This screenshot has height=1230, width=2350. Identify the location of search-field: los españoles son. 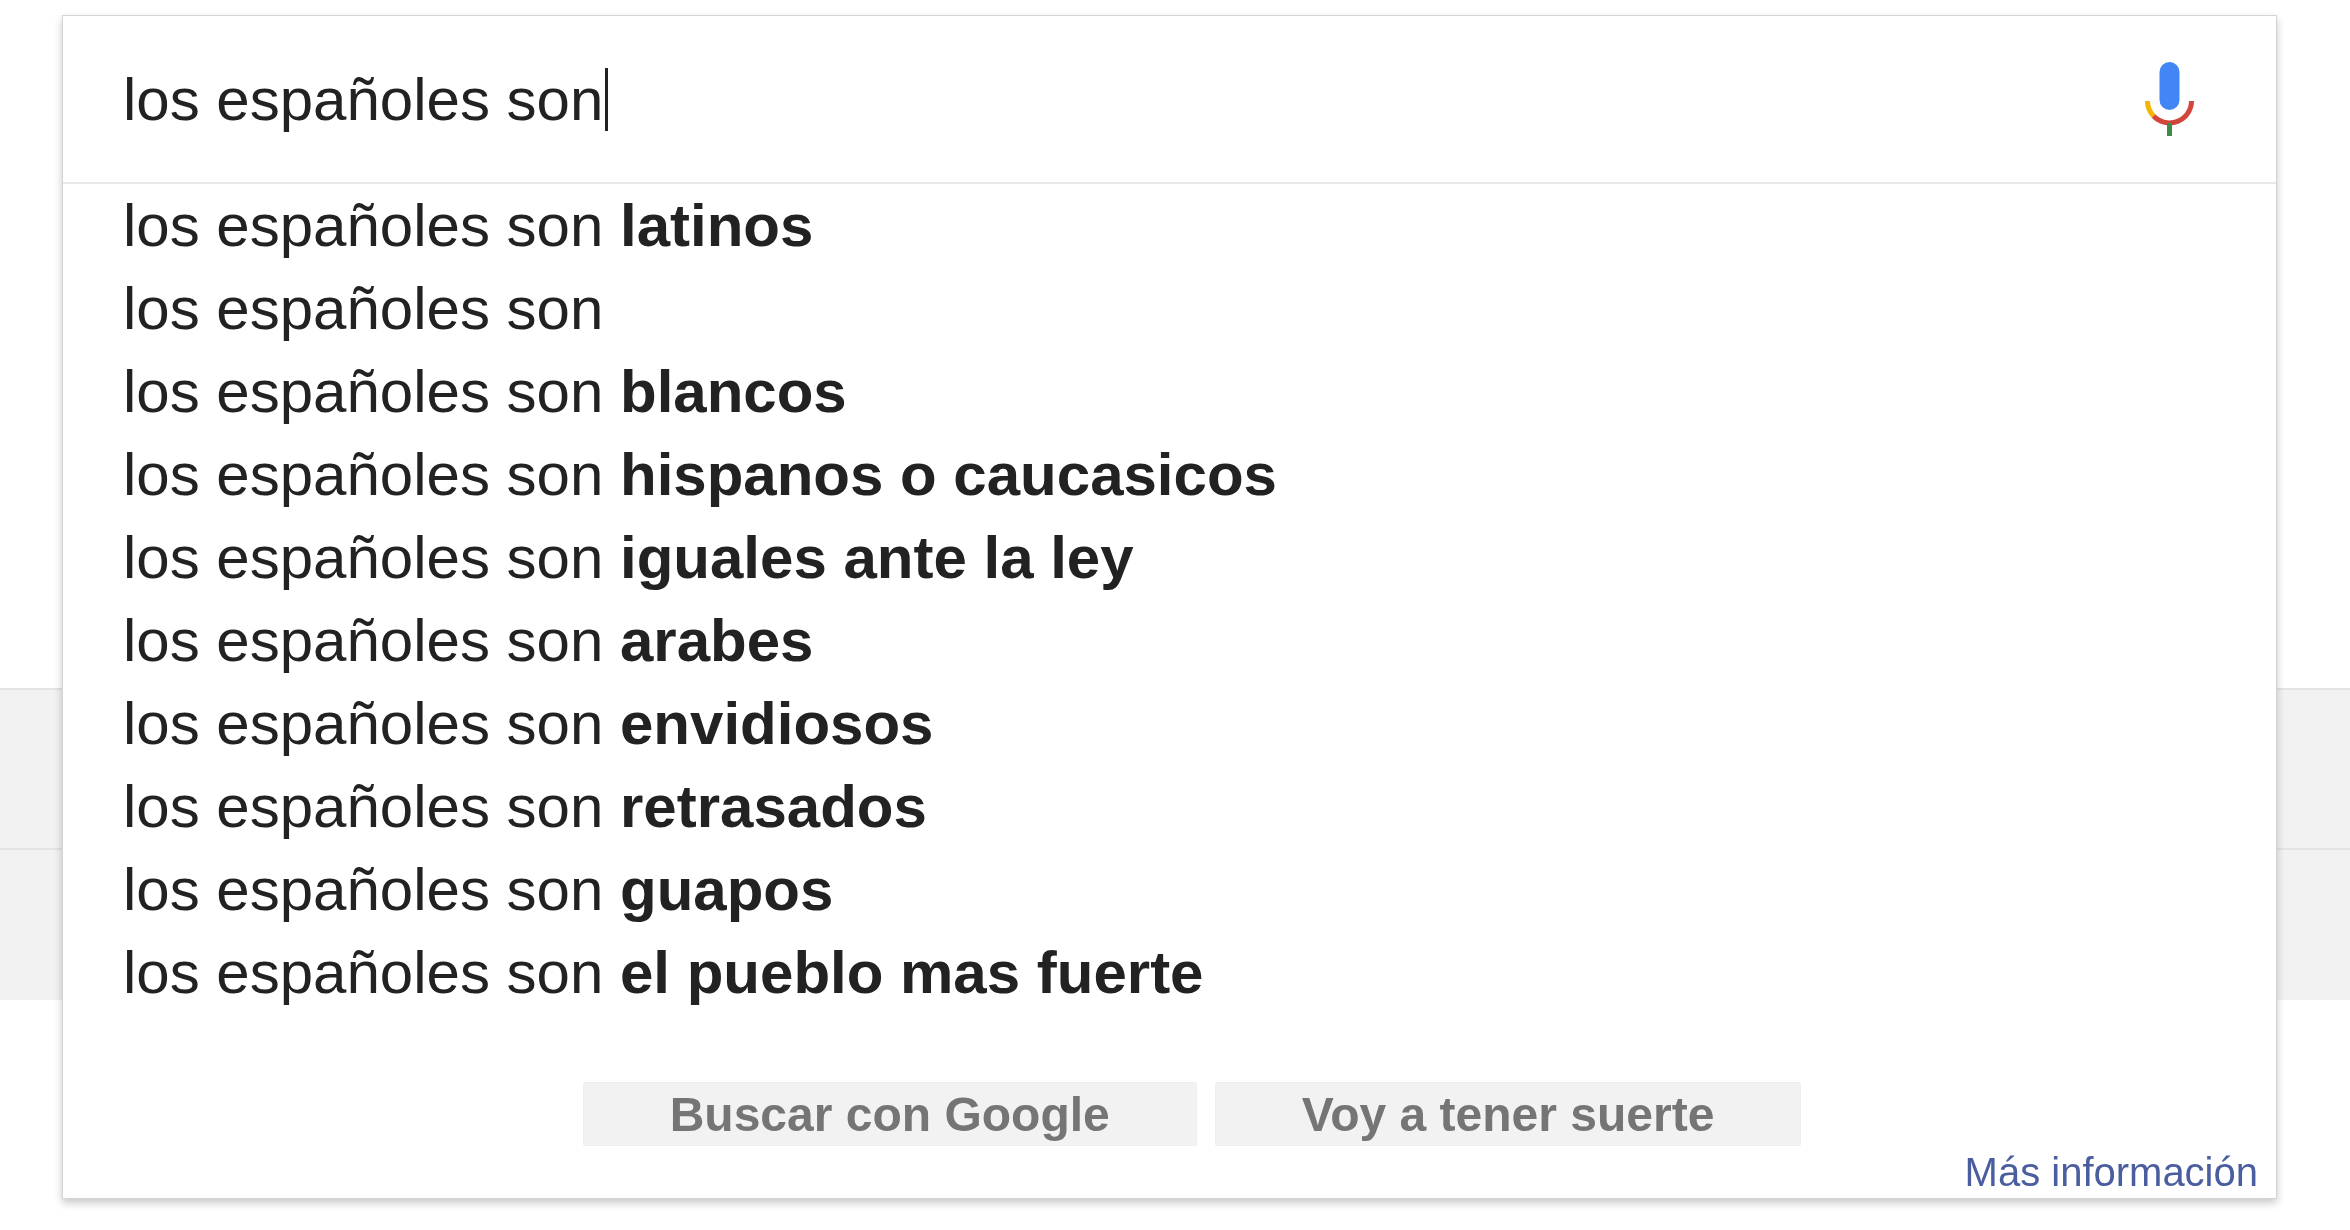
(1113, 99).